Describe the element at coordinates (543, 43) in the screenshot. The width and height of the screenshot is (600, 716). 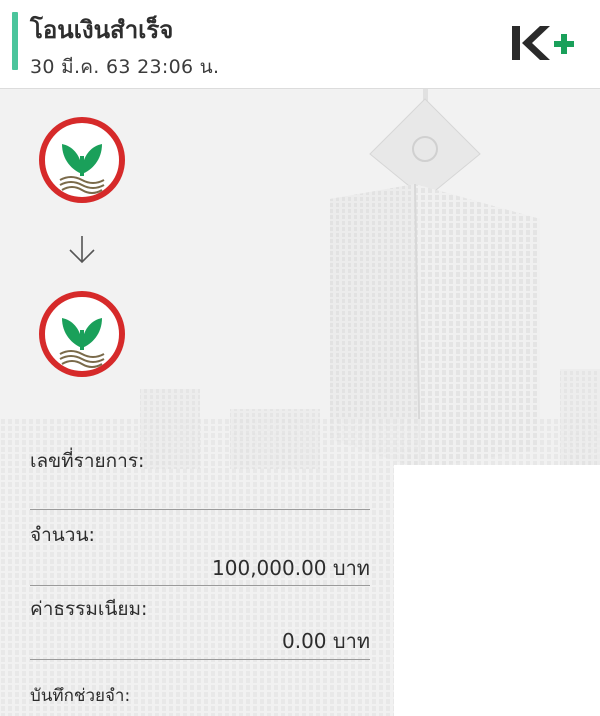
I see `kplus-logo-icon` at that location.